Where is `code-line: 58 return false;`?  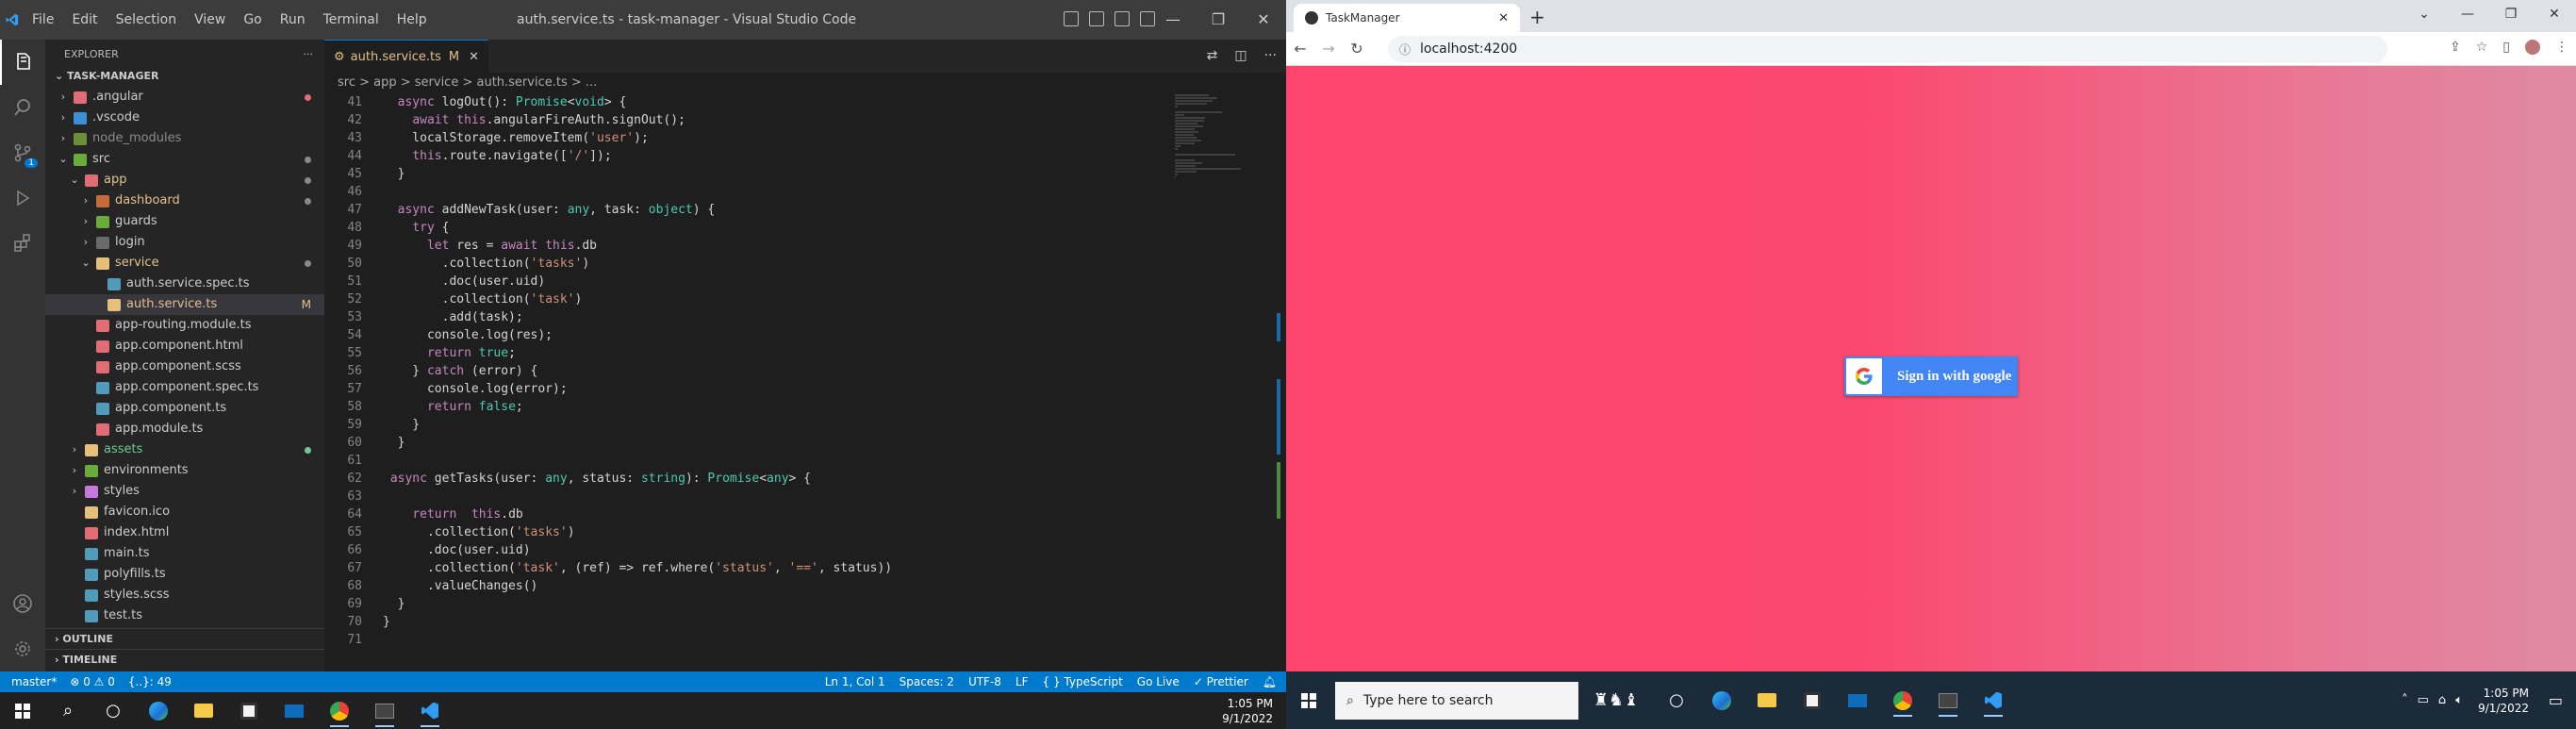
code-line: 58 return false; is located at coordinates (748, 407).